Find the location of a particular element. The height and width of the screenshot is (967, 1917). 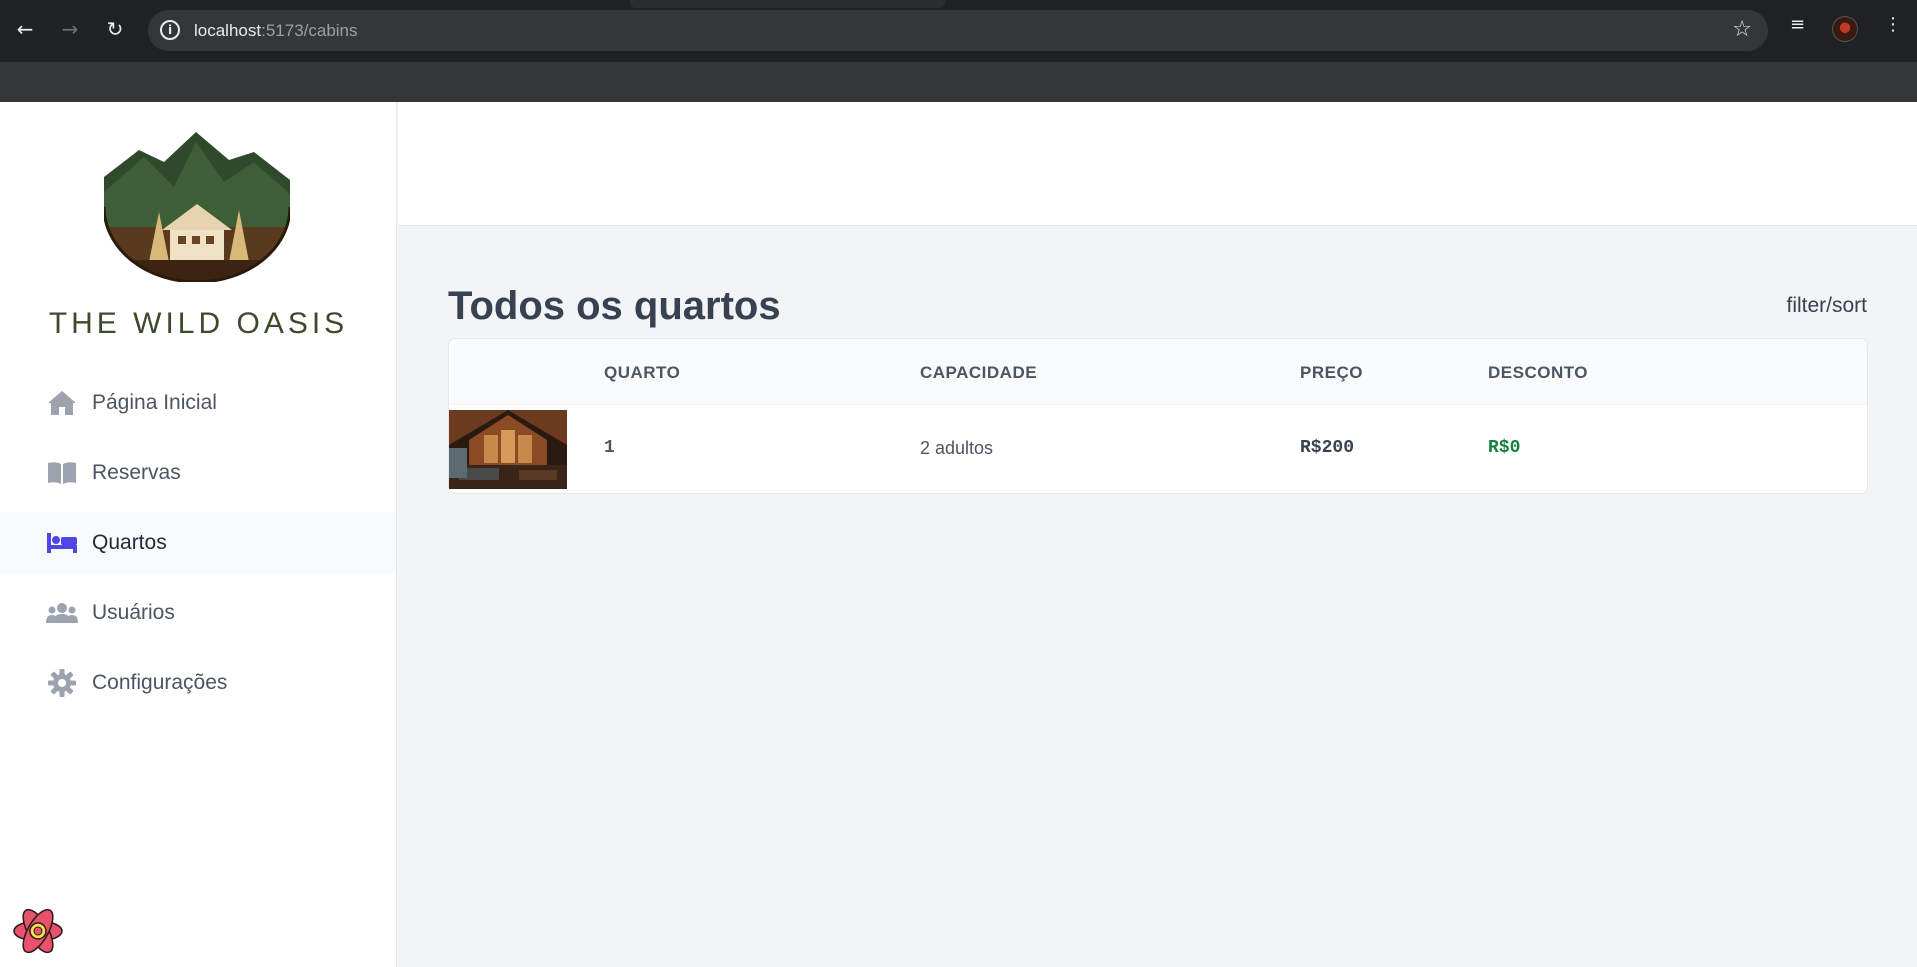

column-header-price: PREÇO is located at coordinates (1331, 372).